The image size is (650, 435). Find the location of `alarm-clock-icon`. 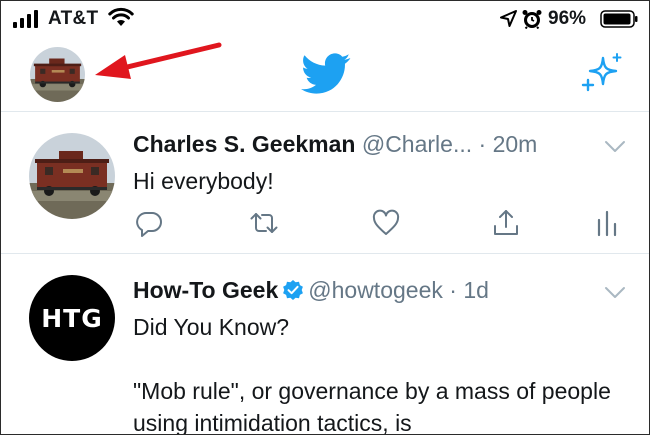

alarm-clock-icon is located at coordinates (532, 19).